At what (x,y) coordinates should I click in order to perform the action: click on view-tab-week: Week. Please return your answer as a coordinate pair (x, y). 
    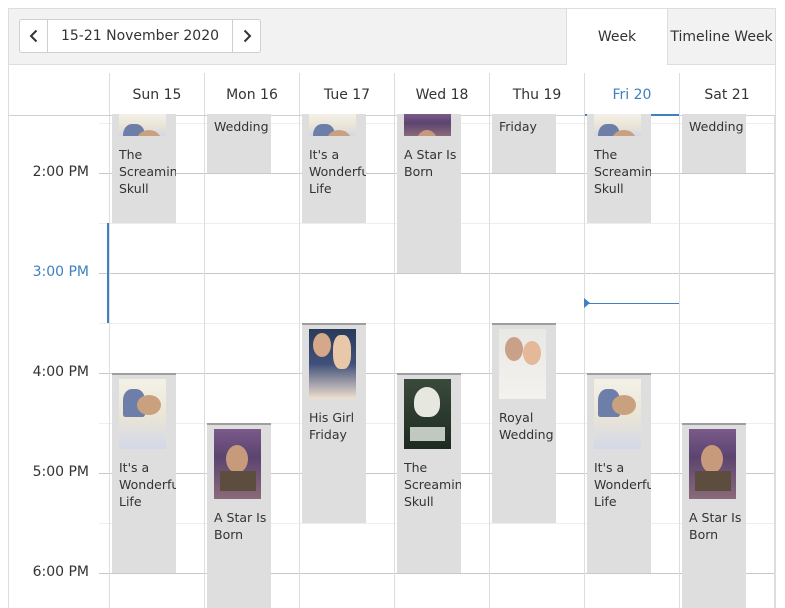
    Looking at the image, I should click on (617, 37).